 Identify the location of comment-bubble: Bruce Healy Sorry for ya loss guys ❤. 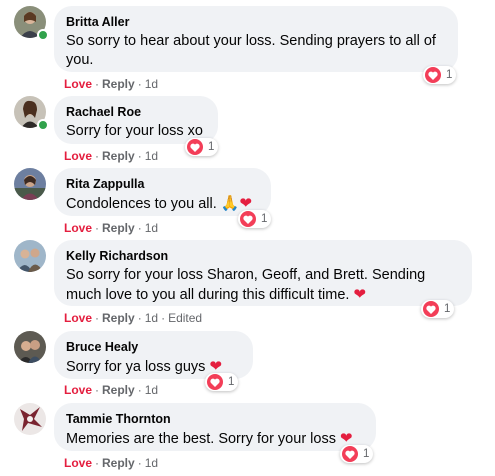
(153, 355).